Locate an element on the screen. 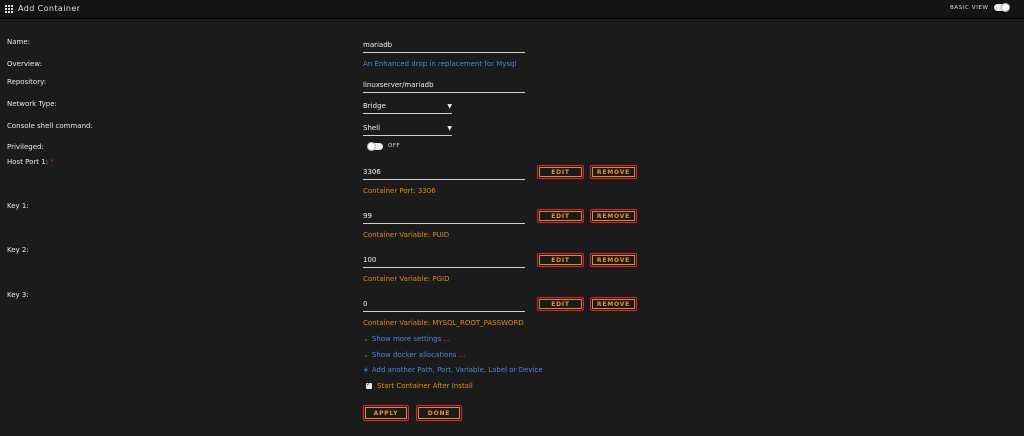 This screenshot has width=1024, height=436. name-label: Name: is located at coordinates (19, 42).